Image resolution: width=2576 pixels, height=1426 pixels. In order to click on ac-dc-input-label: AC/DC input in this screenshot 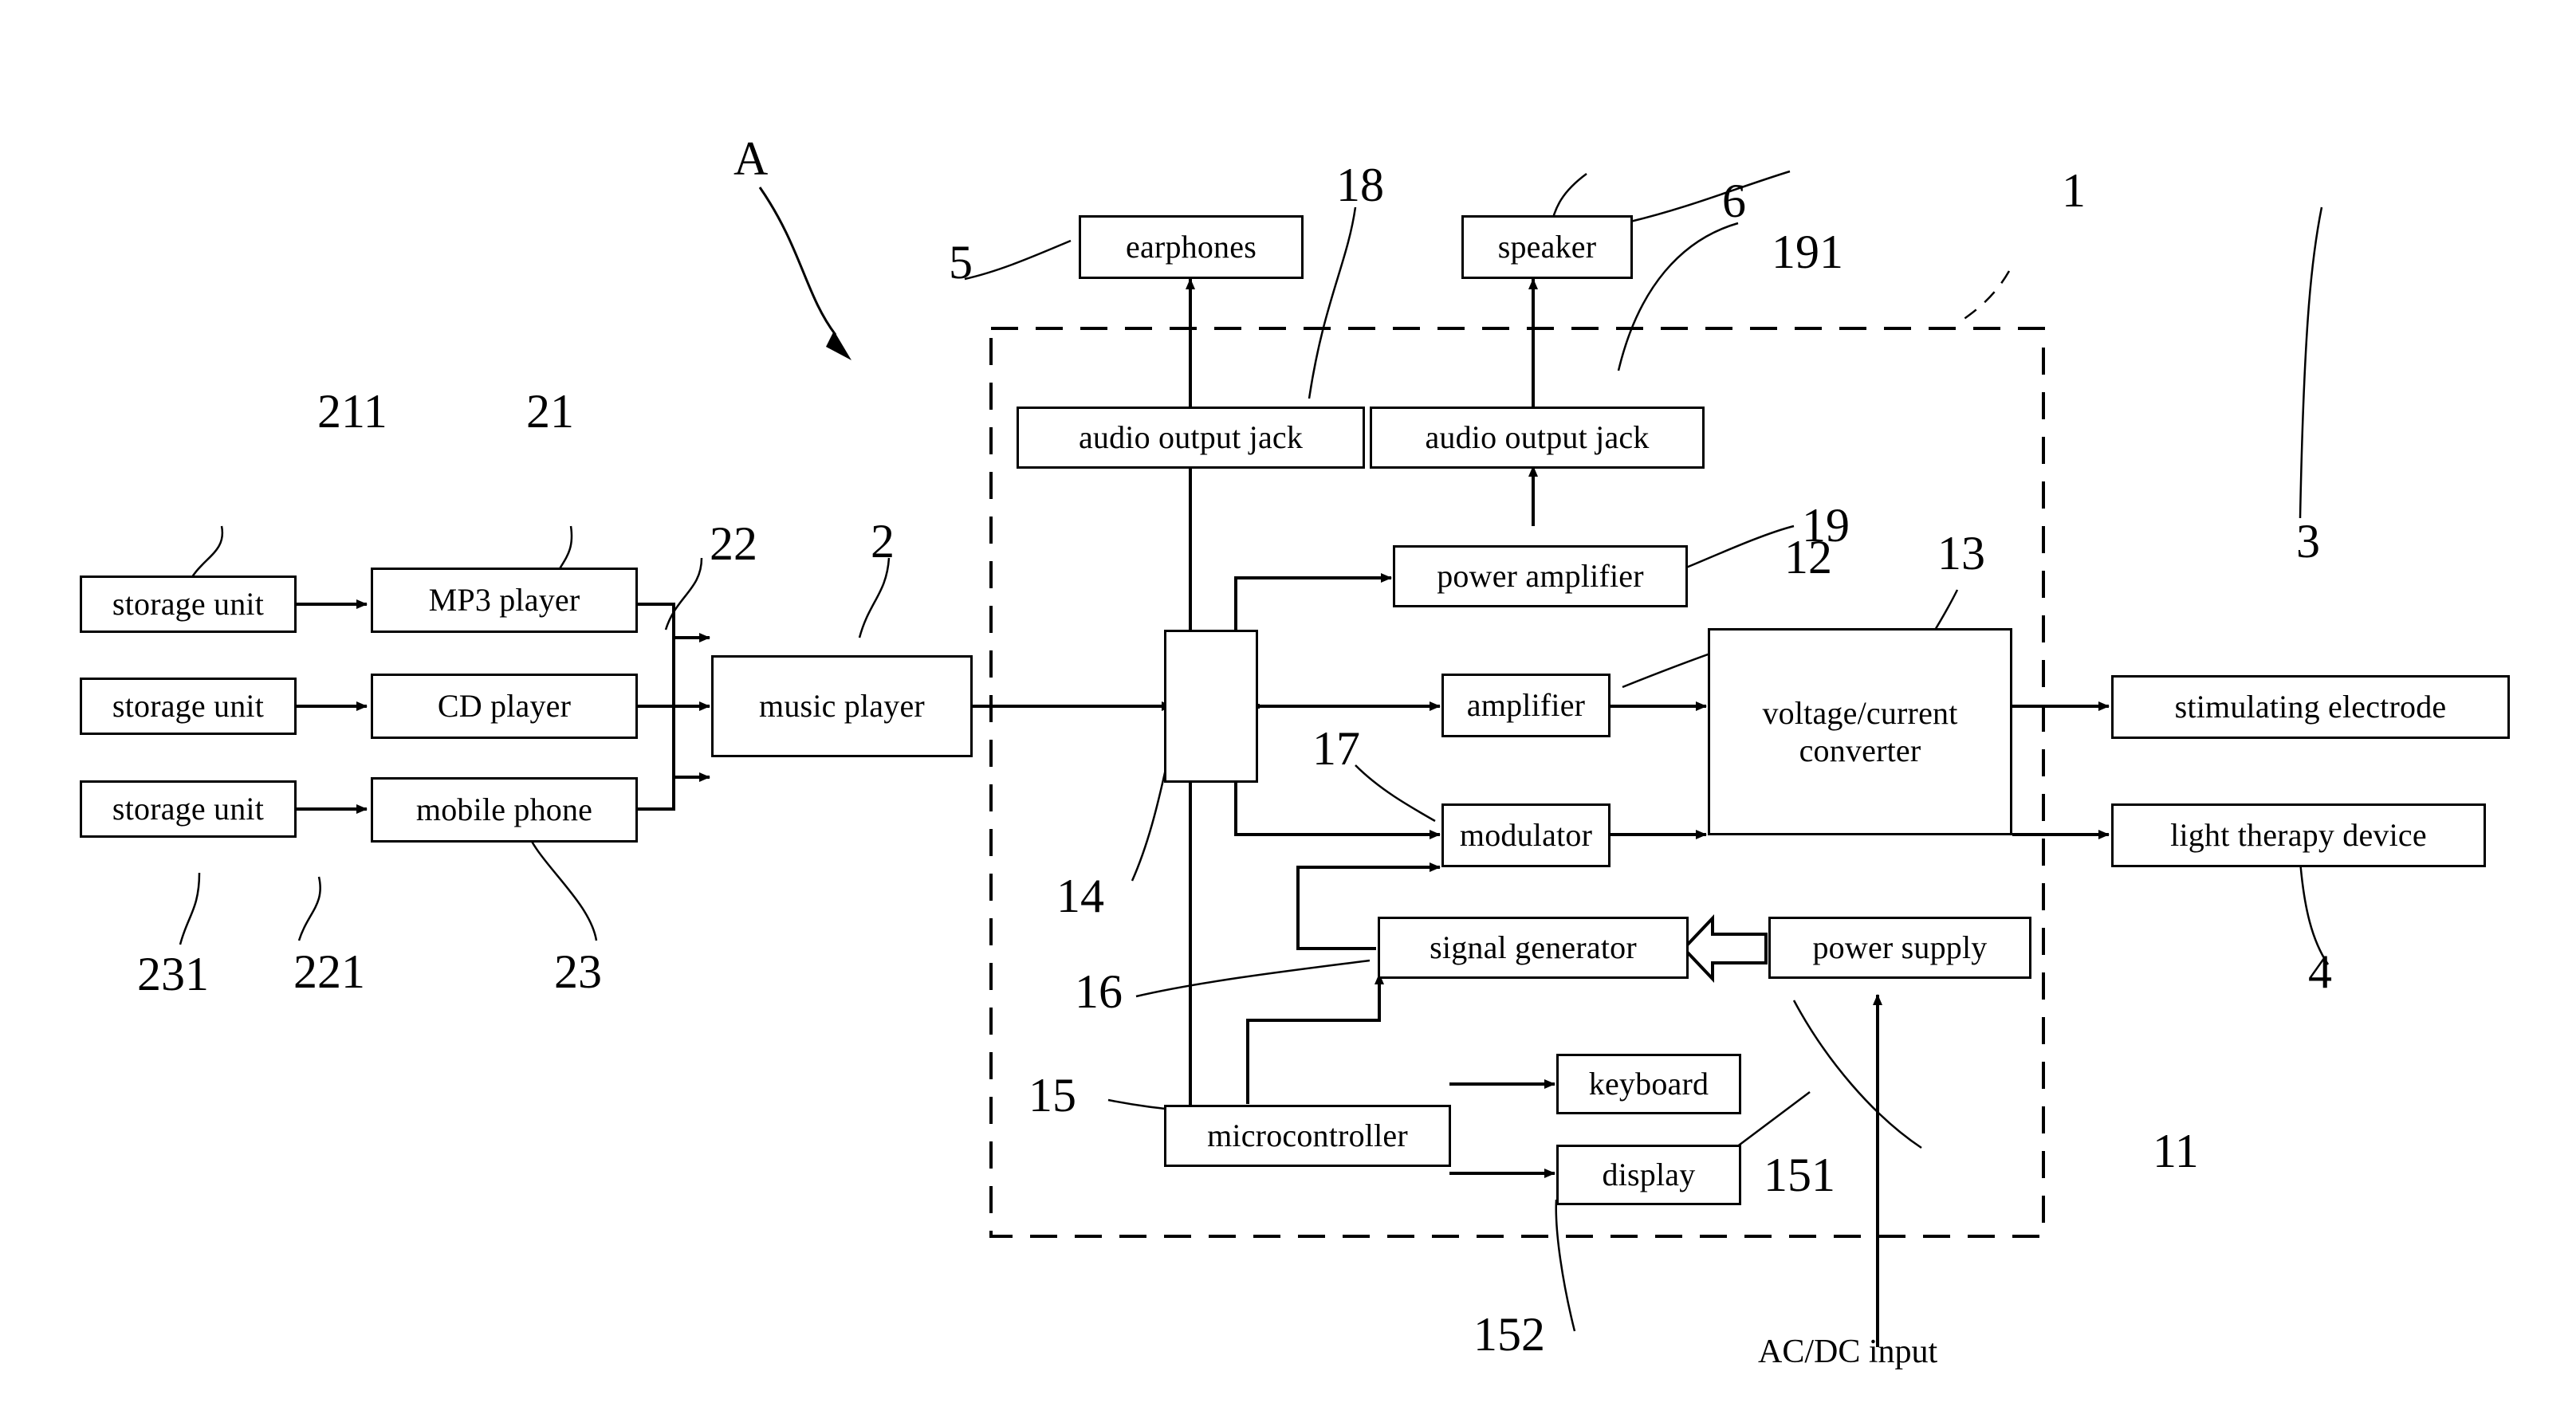, I will do `click(1848, 1352)`.